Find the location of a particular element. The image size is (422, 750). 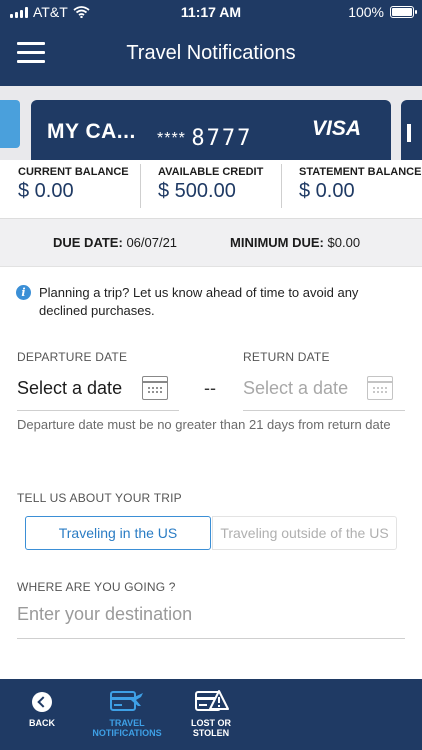

destination-label: WHERE ARE YOU GOING ? is located at coordinates (96, 587).